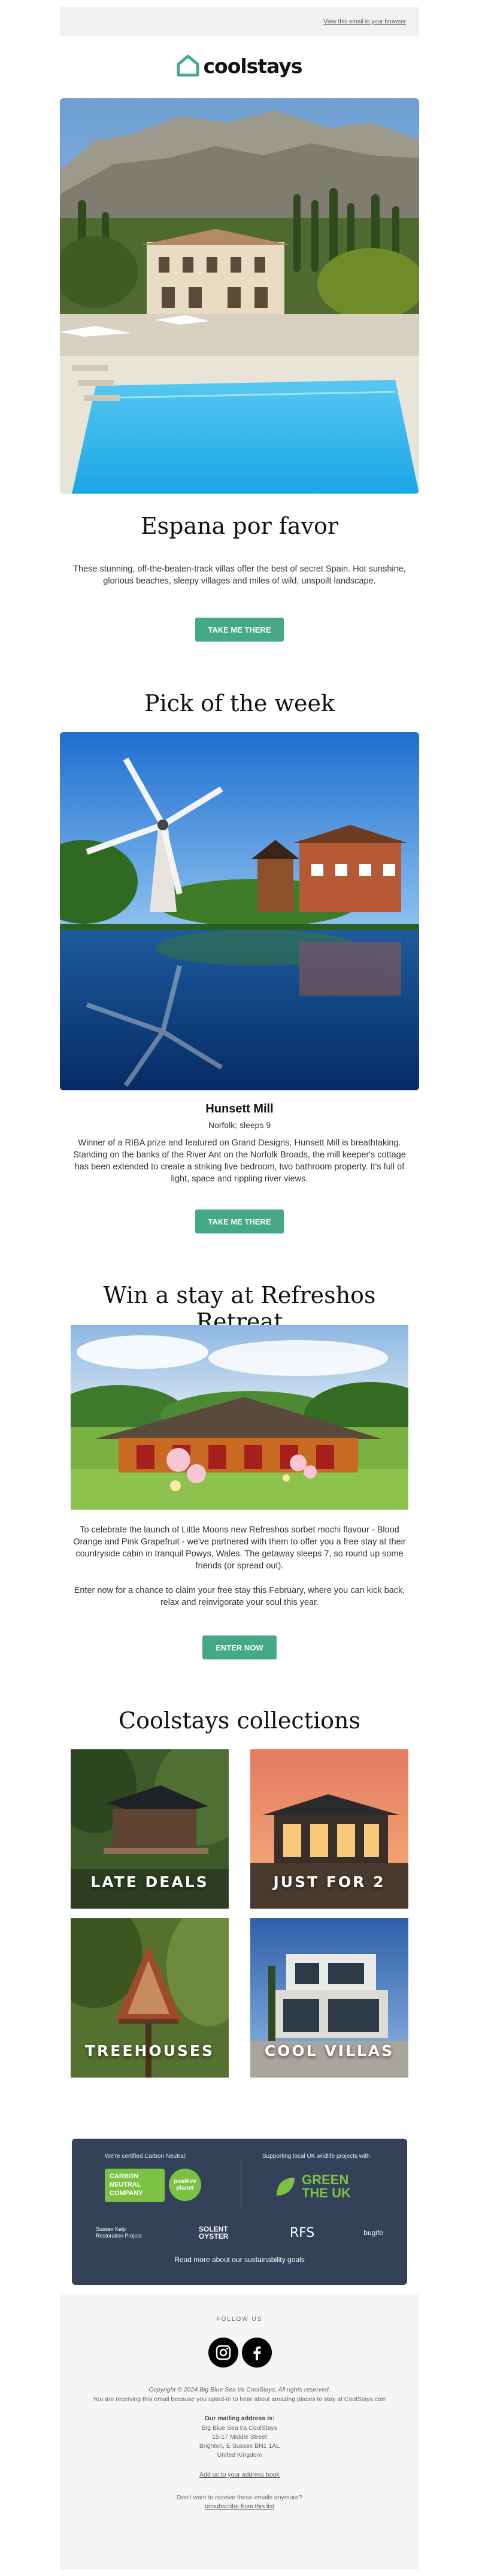  I want to click on follow-us-label: FOLLOW US, so click(239, 2319).